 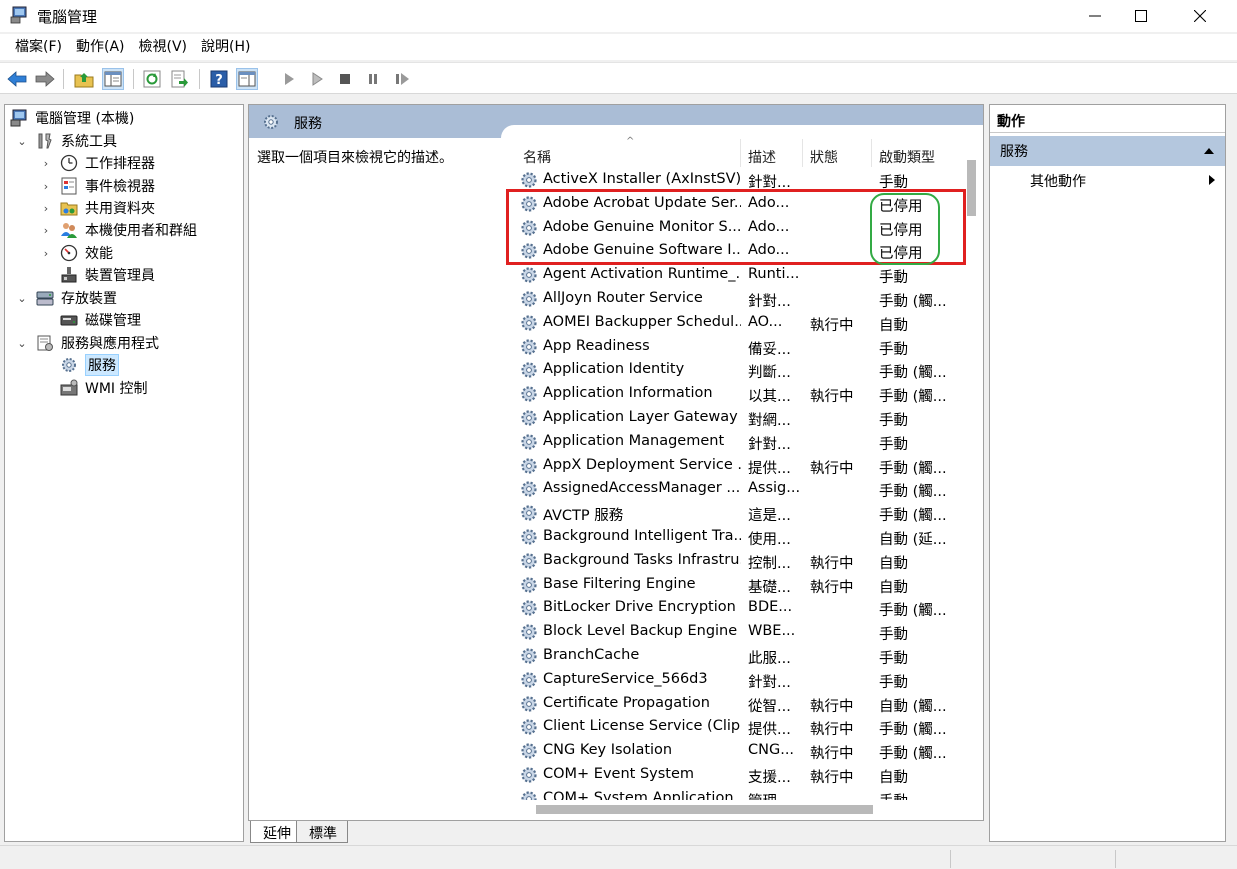 I want to click on tree-item-storage: ⌄ 存放裝置, so click(x=66, y=298).